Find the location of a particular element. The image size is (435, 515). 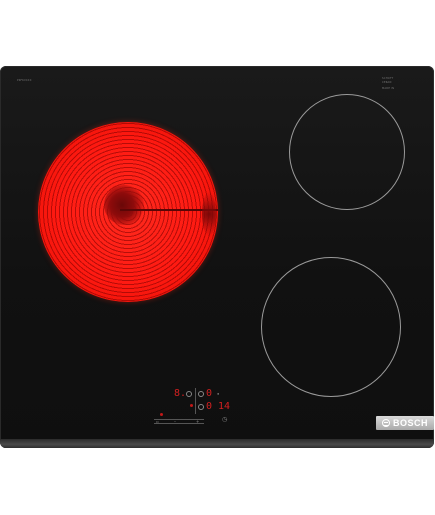

bosch-logo-icon is located at coordinates (385, 423).